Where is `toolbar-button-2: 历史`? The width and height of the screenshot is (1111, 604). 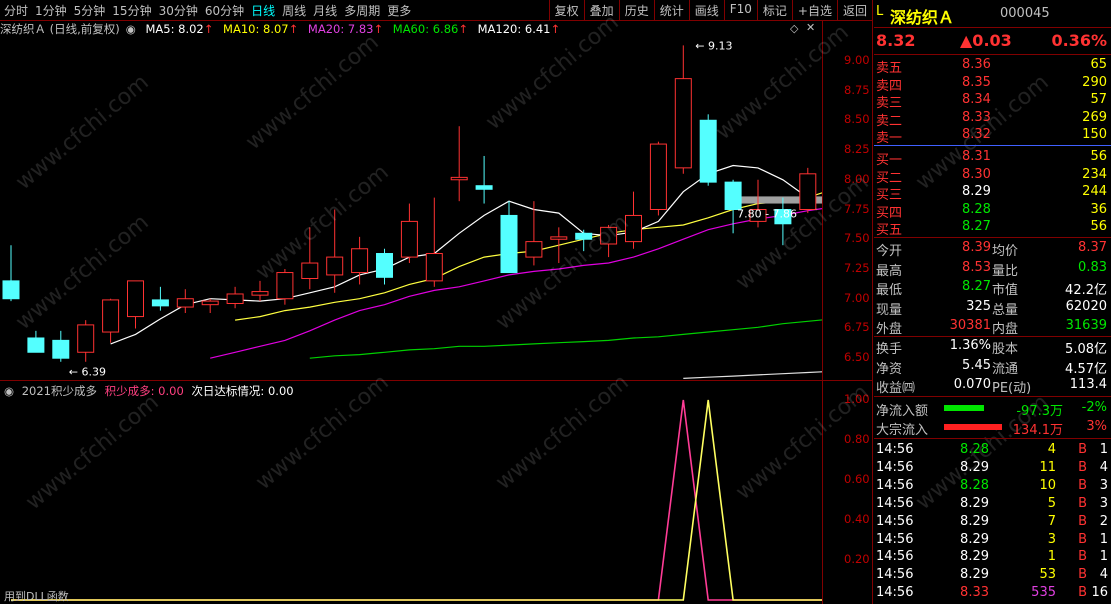 toolbar-button-2: 历史 is located at coordinates (636, 10).